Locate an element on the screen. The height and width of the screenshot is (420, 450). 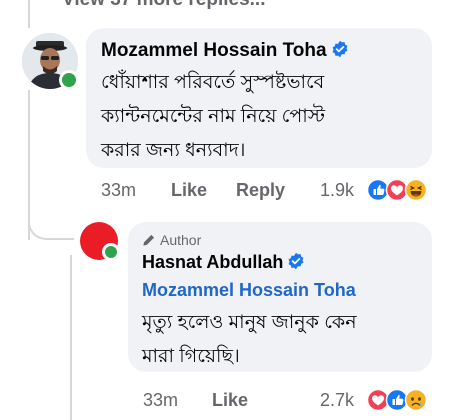
author-name: Mozammel Hossain Toha is located at coordinates (214, 50).